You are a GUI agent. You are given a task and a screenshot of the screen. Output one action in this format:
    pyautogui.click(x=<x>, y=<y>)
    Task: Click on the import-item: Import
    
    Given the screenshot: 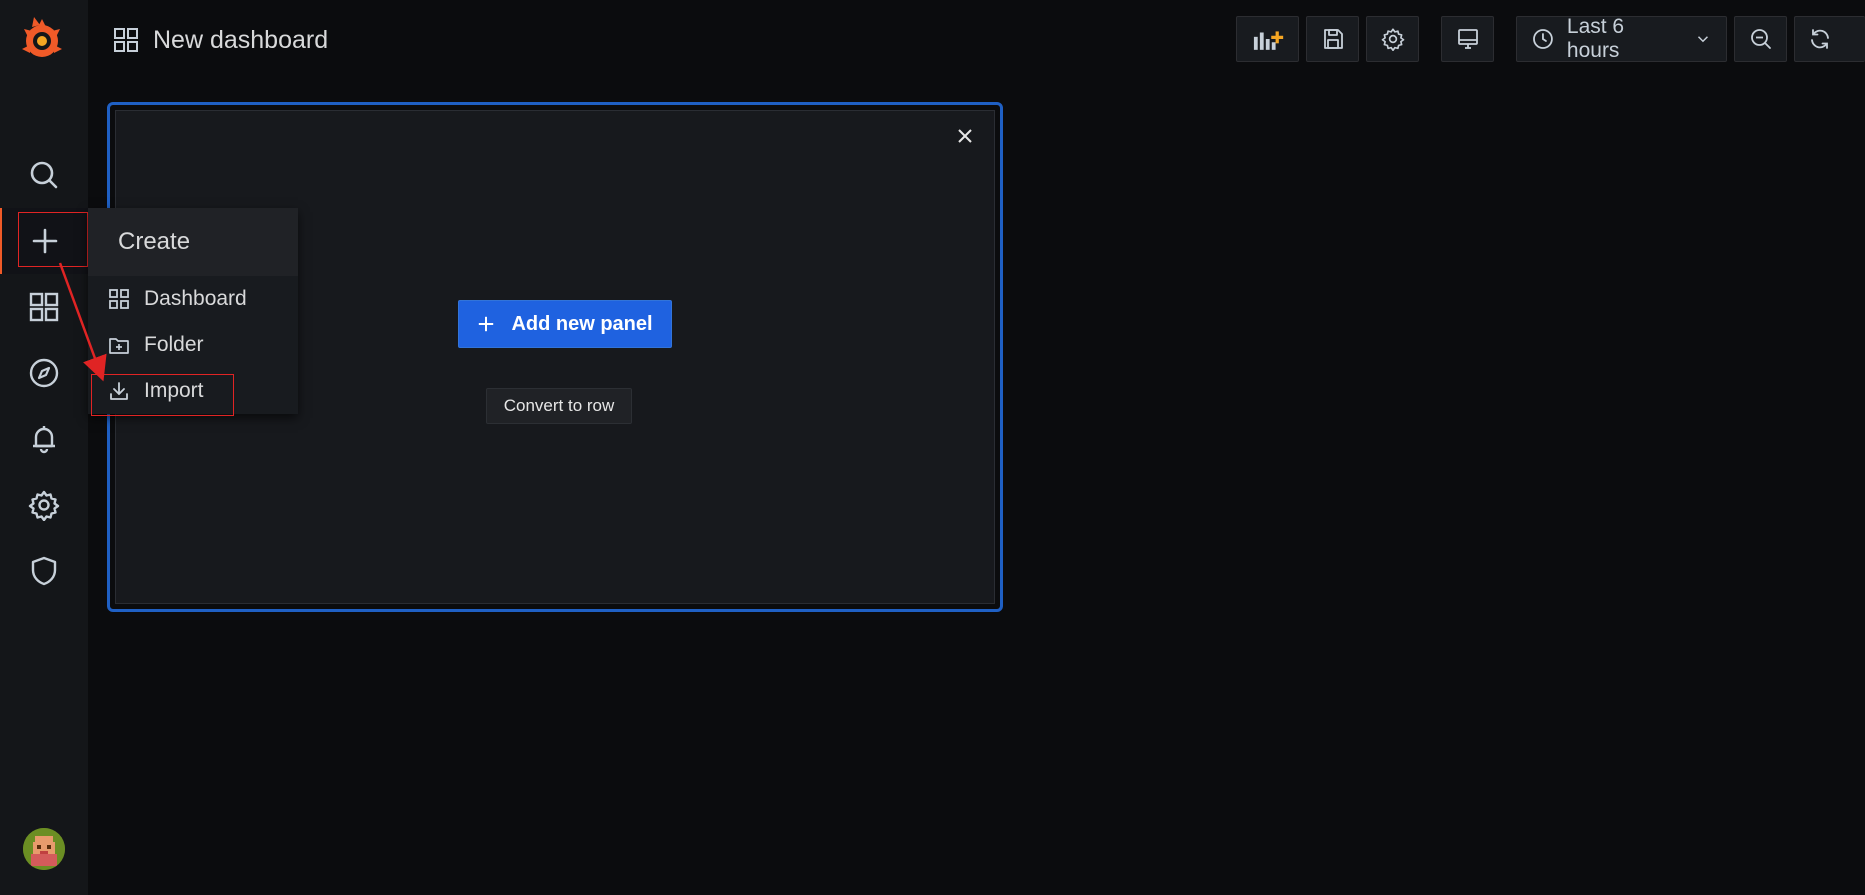 What is the action you would take?
    pyautogui.click(x=193, y=391)
    